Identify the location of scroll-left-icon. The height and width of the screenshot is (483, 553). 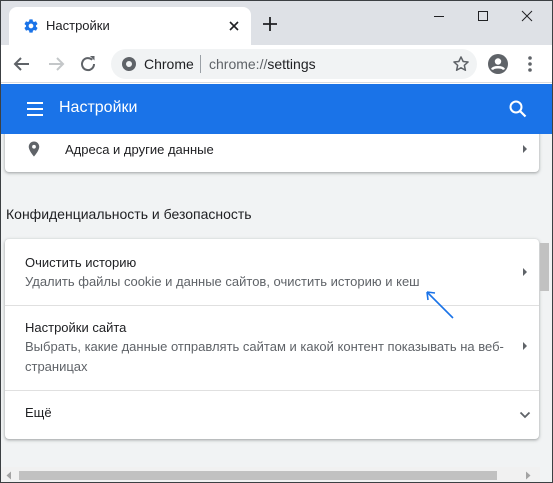
(9, 475).